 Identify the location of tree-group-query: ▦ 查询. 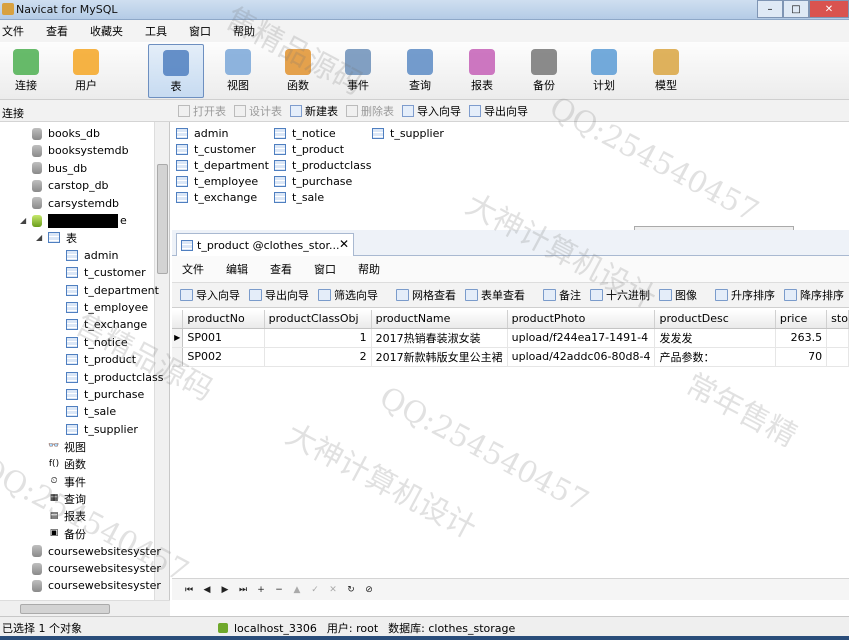
(67, 498).